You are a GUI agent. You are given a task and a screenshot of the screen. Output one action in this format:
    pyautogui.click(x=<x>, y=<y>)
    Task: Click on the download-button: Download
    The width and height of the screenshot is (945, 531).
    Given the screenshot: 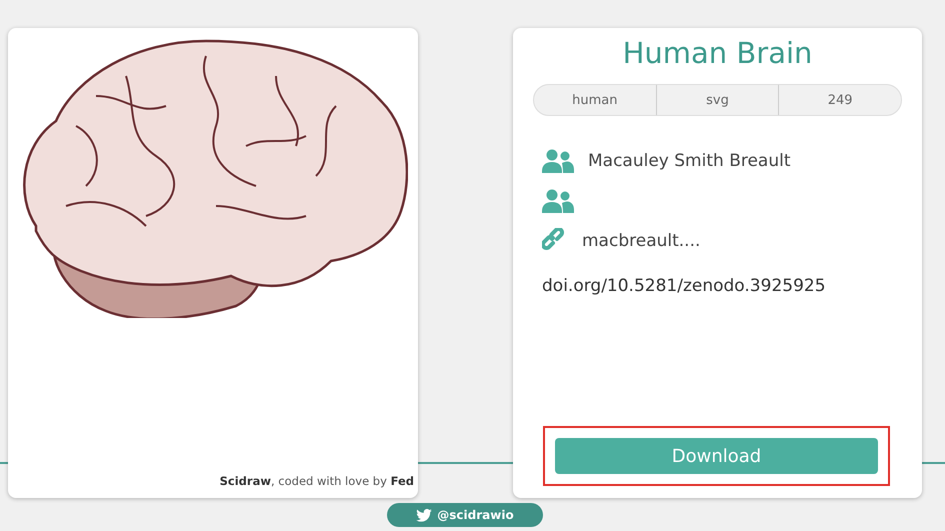 What is the action you would take?
    pyautogui.click(x=716, y=456)
    